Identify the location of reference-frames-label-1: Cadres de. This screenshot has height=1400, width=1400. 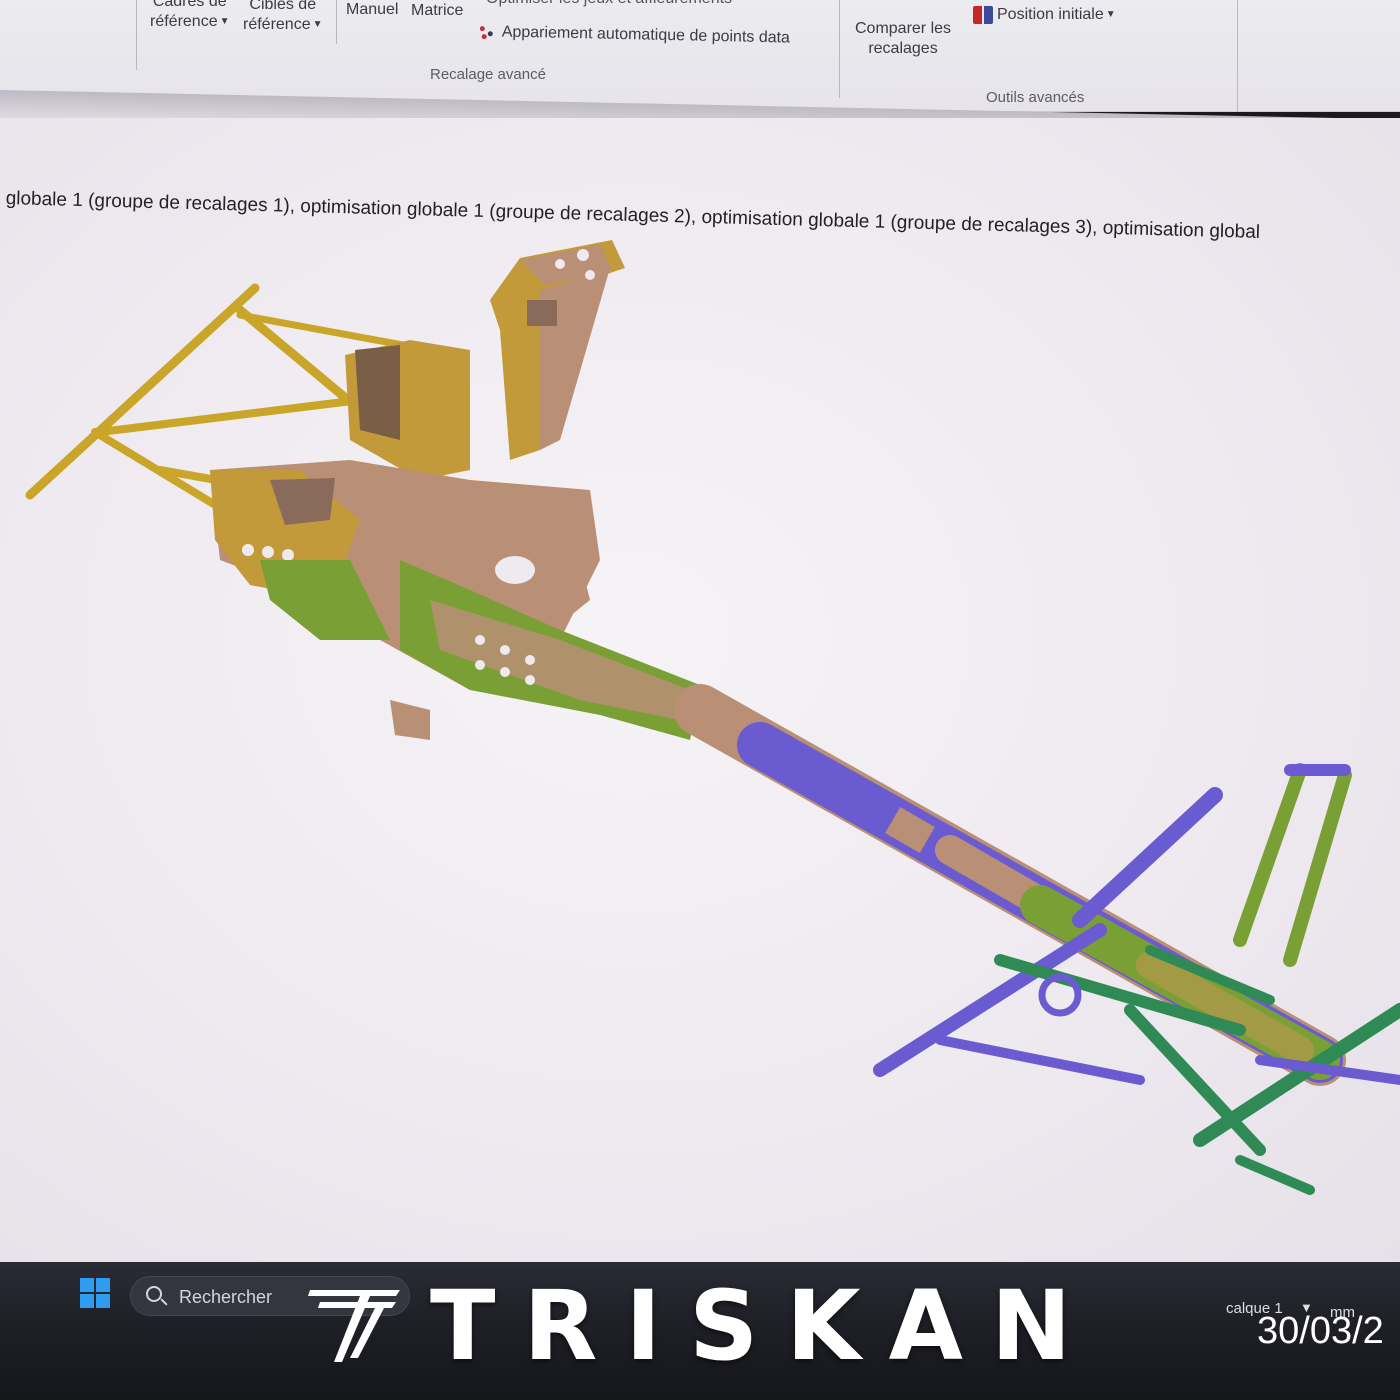
(189, 5).